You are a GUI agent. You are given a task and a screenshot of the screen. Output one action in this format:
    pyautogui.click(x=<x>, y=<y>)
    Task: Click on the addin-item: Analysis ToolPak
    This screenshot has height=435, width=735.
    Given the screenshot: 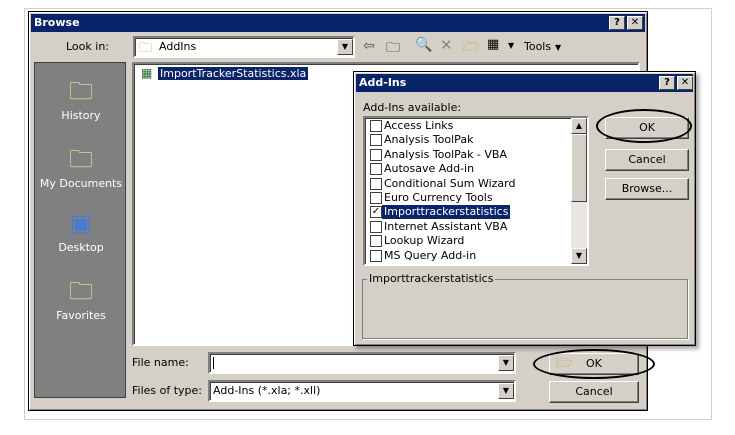 What is the action you would take?
    pyautogui.click(x=469, y=140)
    